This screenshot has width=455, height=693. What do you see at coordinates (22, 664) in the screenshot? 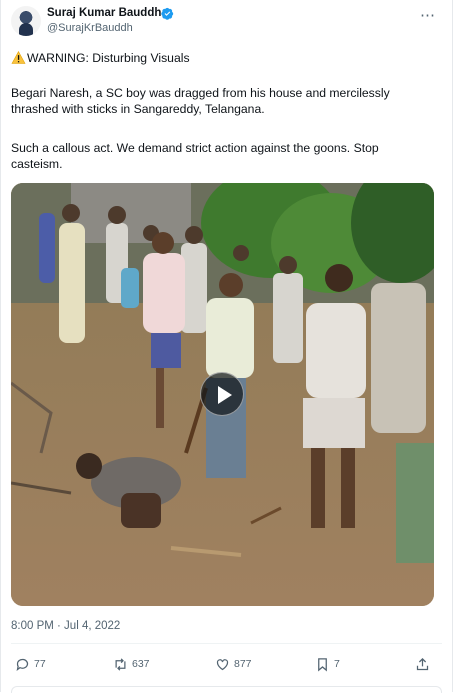
I see `reply-icon` at bounding box center [22, 664].